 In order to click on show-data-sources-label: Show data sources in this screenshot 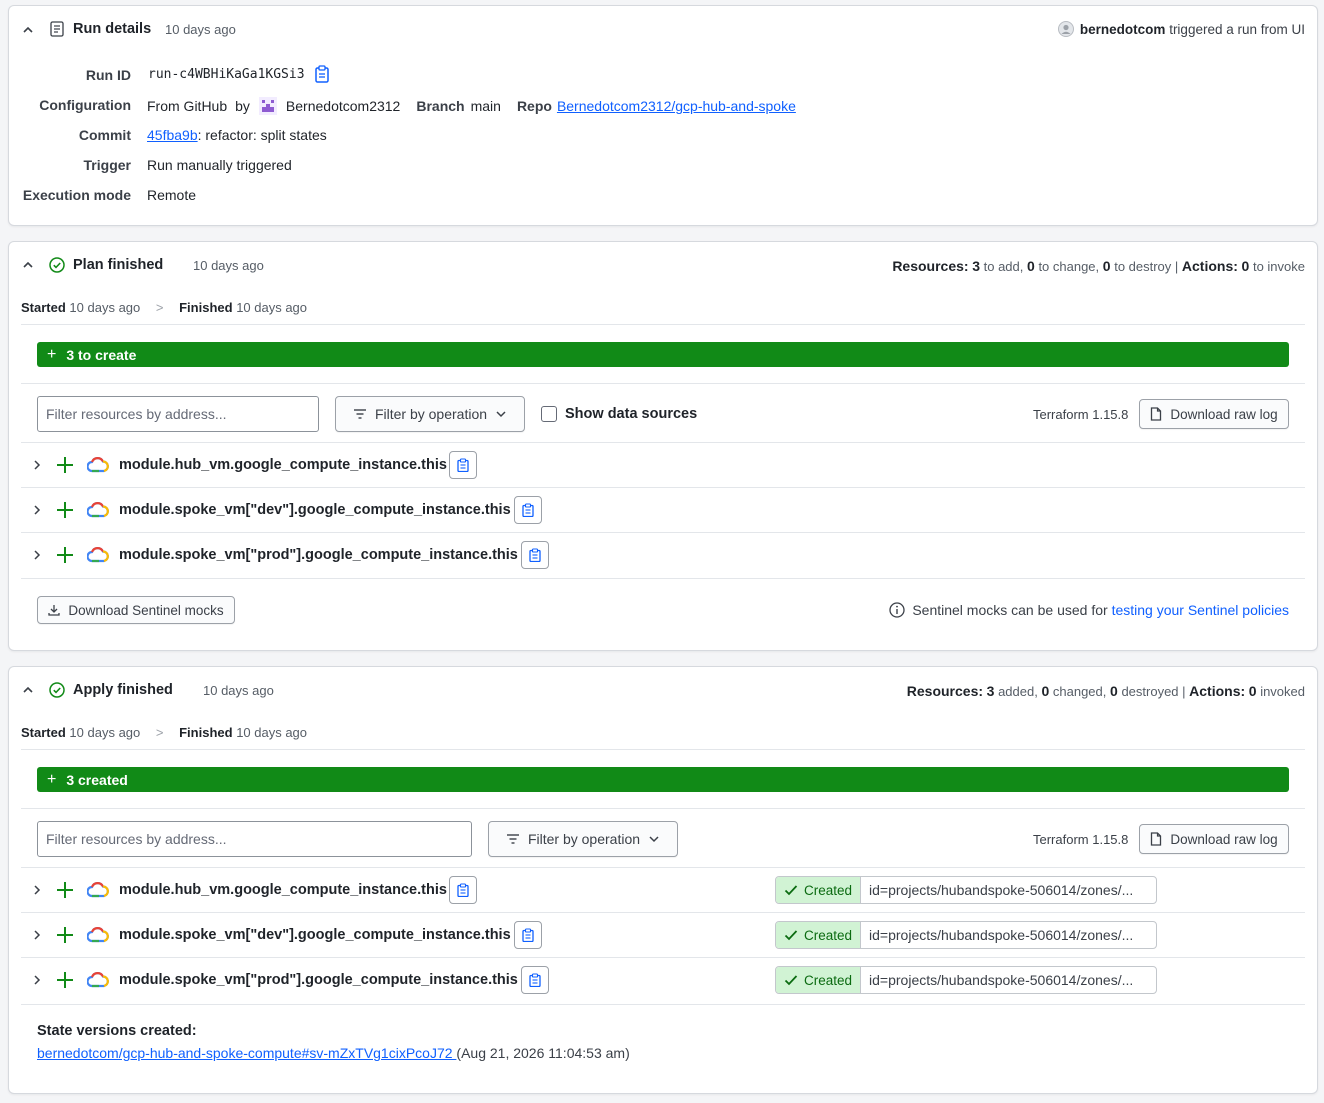, I will do `click(631, 414)`.